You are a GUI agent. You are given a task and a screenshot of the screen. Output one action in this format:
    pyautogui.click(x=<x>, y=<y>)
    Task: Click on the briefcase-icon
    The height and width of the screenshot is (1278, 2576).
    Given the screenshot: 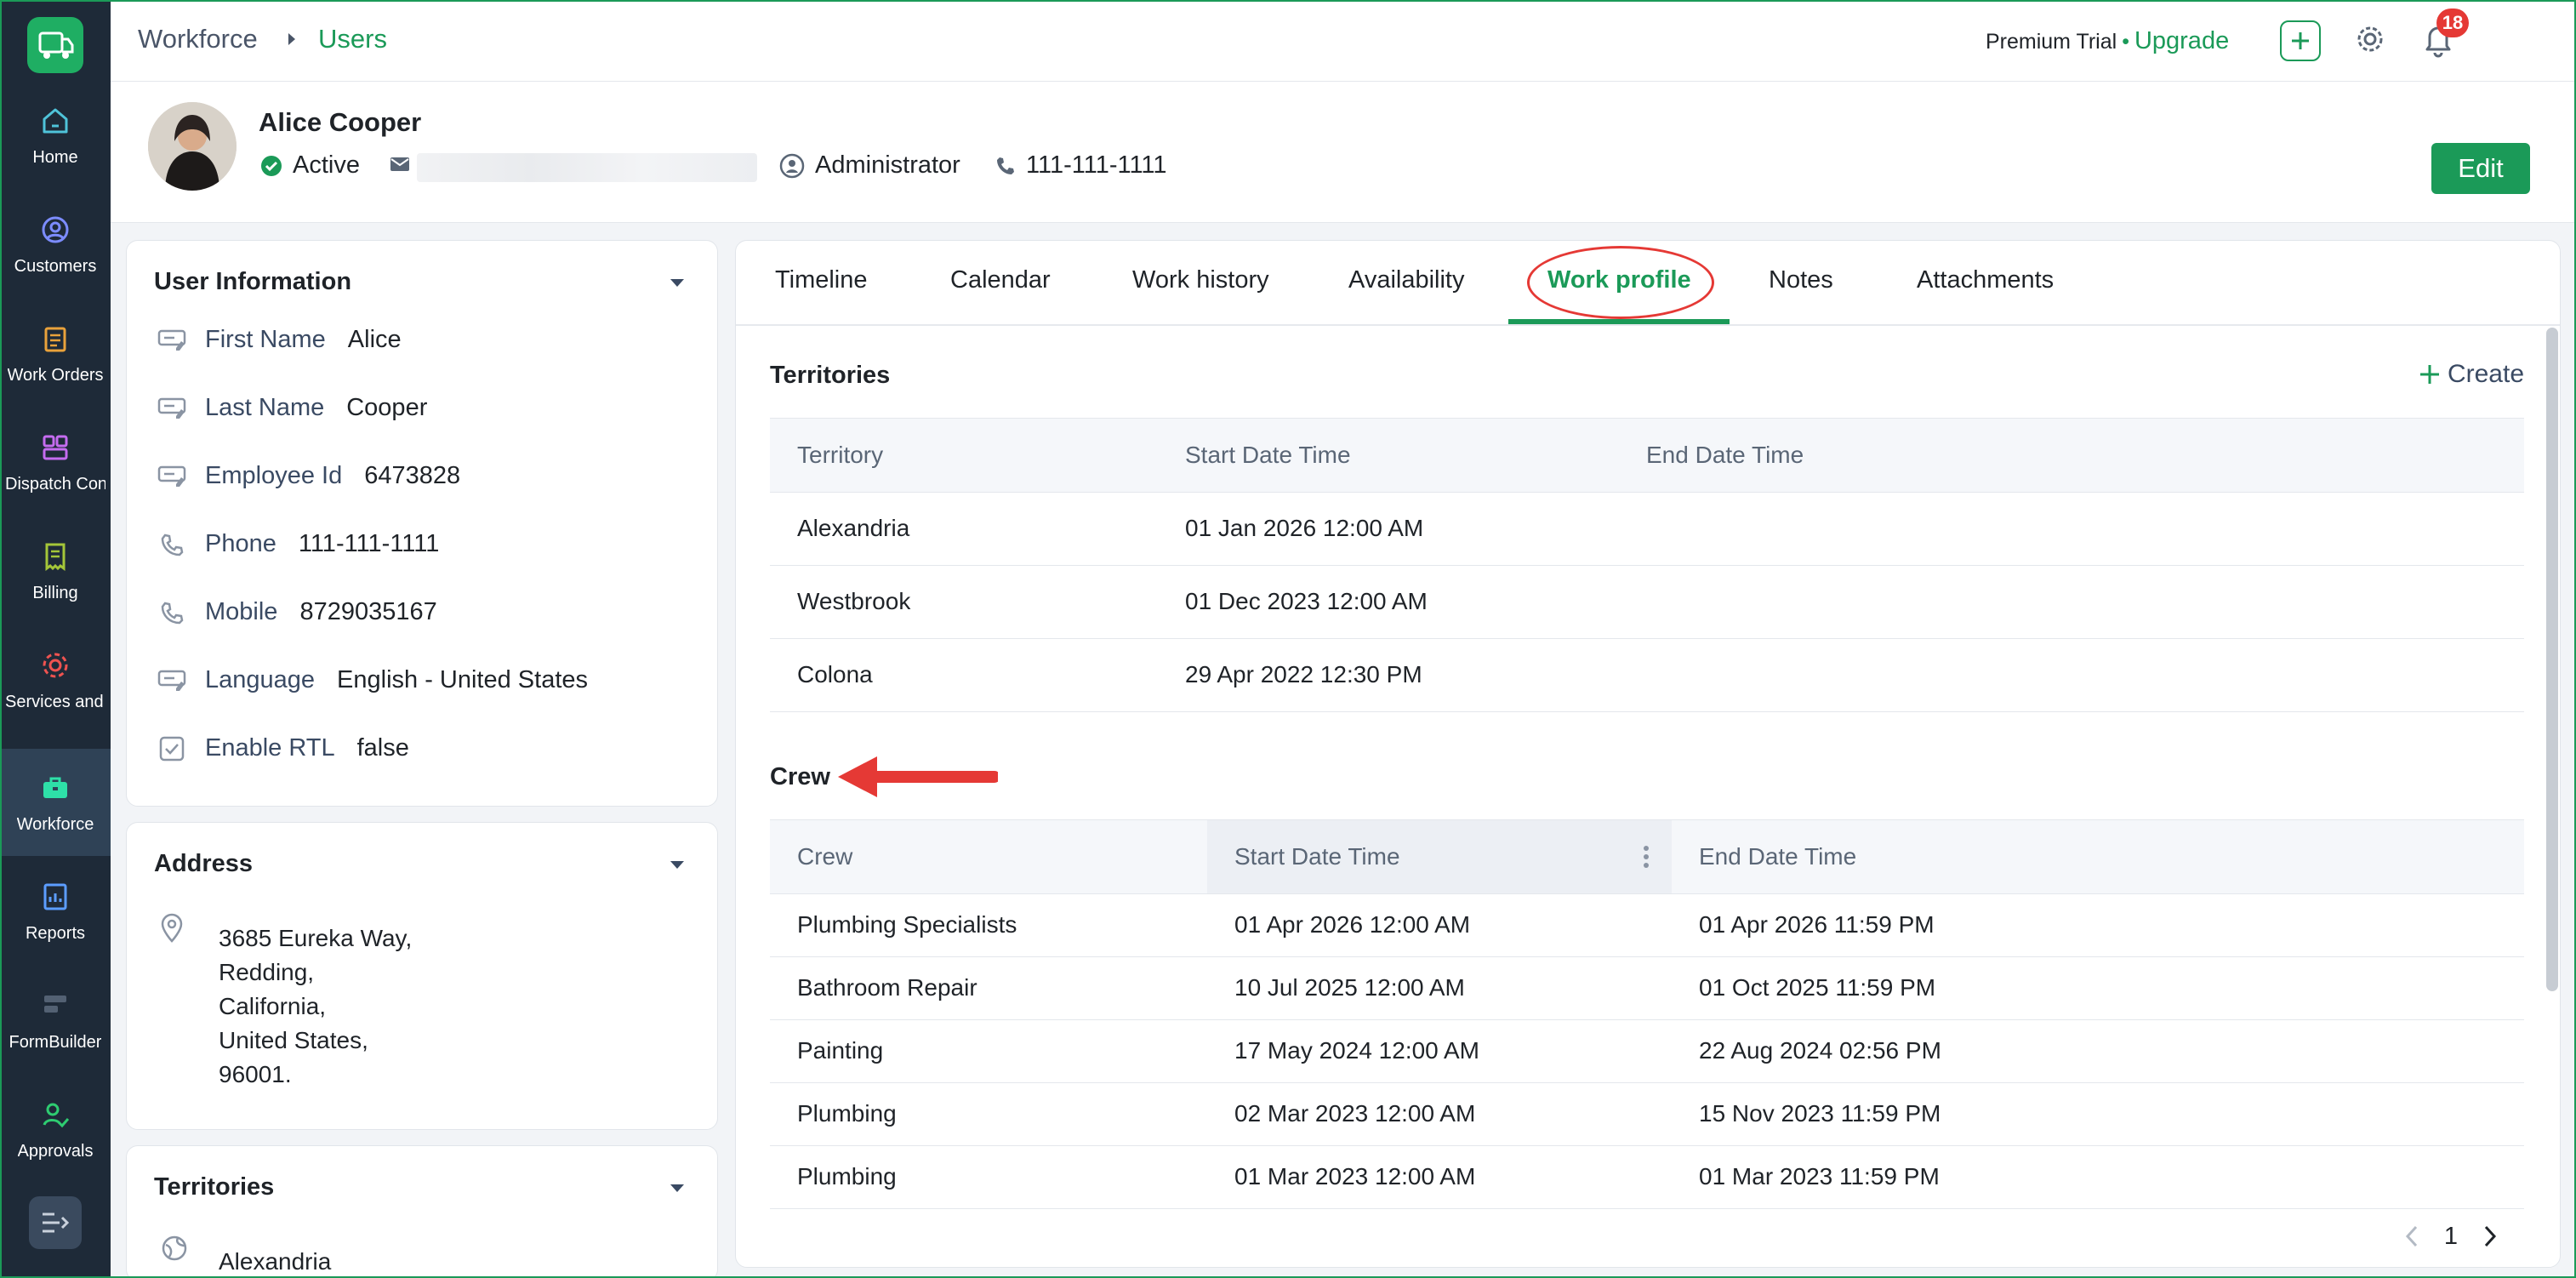 What is the action you would take?
    pyautogui.click(x=55, y=788)
    